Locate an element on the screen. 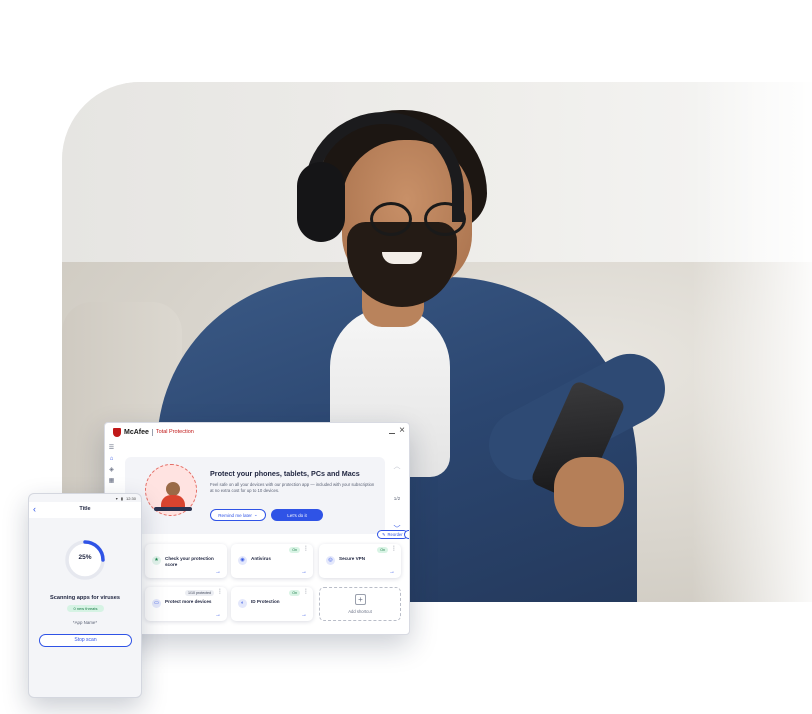 The width and height of the screenshot is (812, 714). add-shortcut-tile: + Add shortcut is located at coordinates (360, 604).